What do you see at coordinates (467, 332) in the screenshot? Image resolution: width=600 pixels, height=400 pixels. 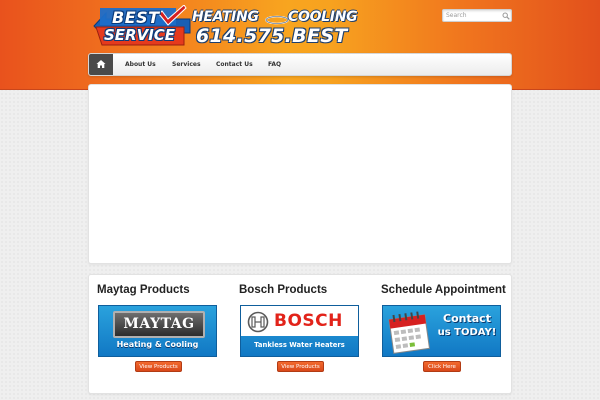 I see `contact-line-2: us TODAY!` at bounding box center [467, 332].